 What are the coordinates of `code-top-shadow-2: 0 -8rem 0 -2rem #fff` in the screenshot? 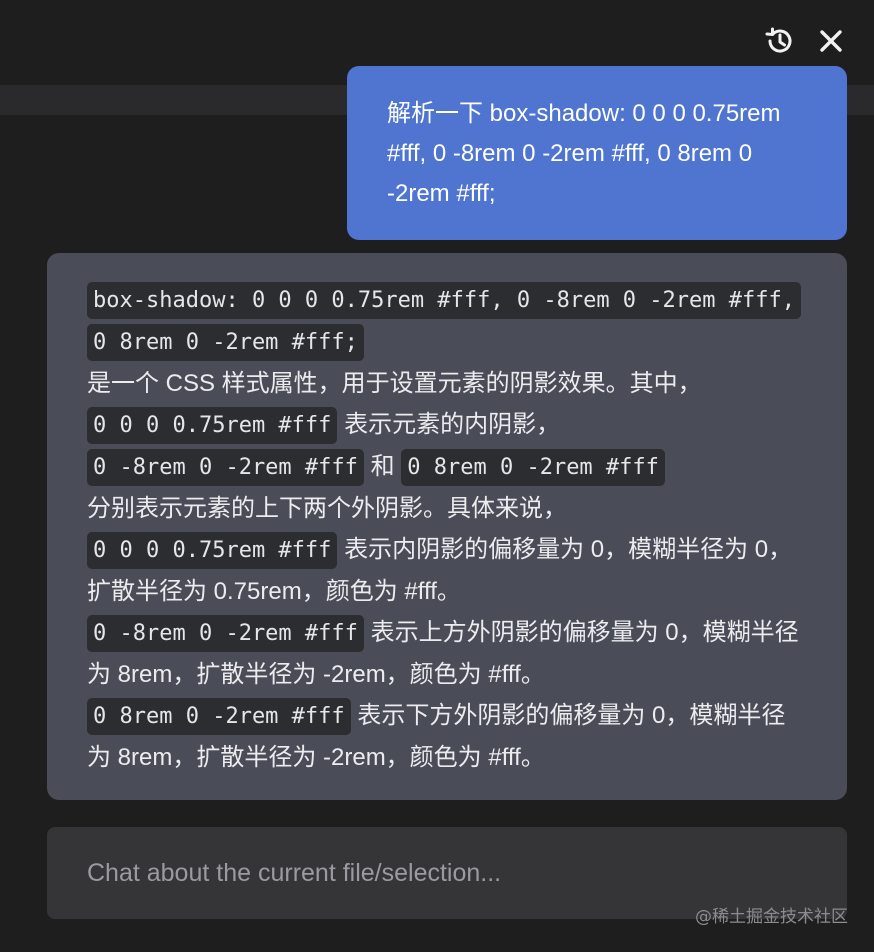 It's located at (225, 633).